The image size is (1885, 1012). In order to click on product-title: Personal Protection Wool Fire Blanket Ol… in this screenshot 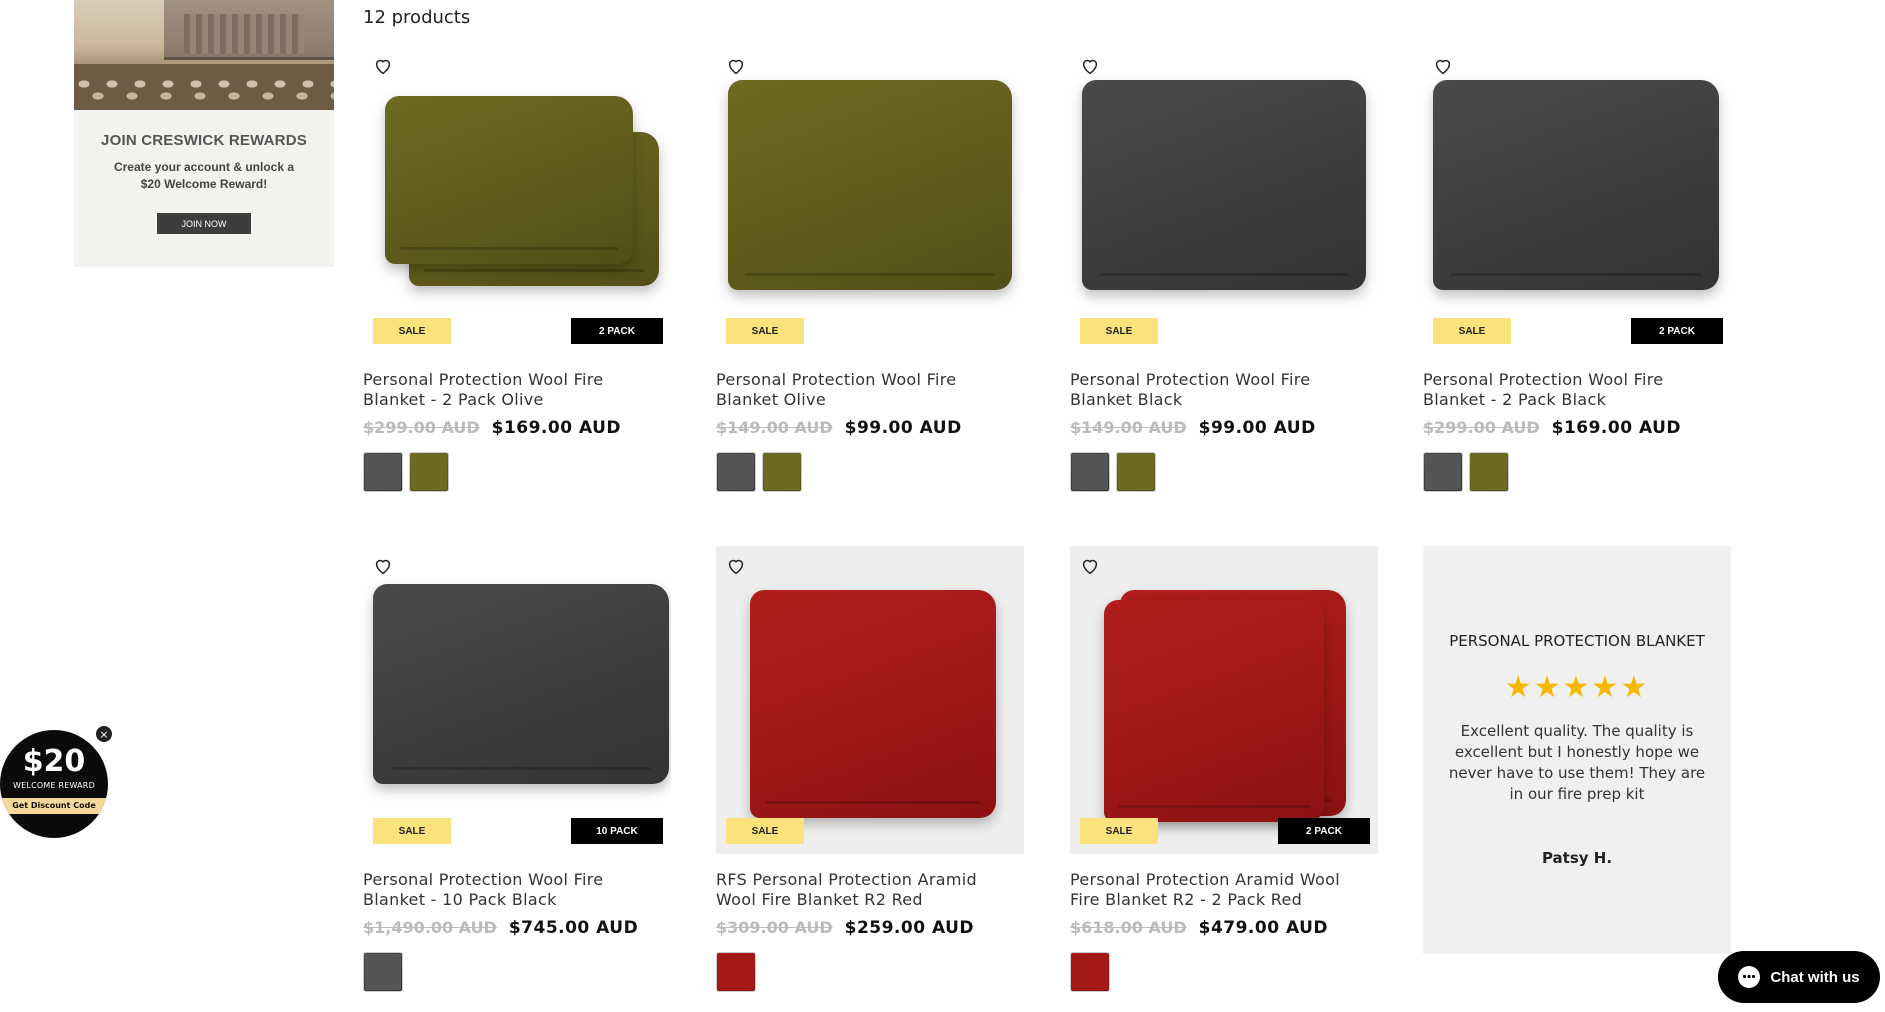, I will do `click(866, 390)`.